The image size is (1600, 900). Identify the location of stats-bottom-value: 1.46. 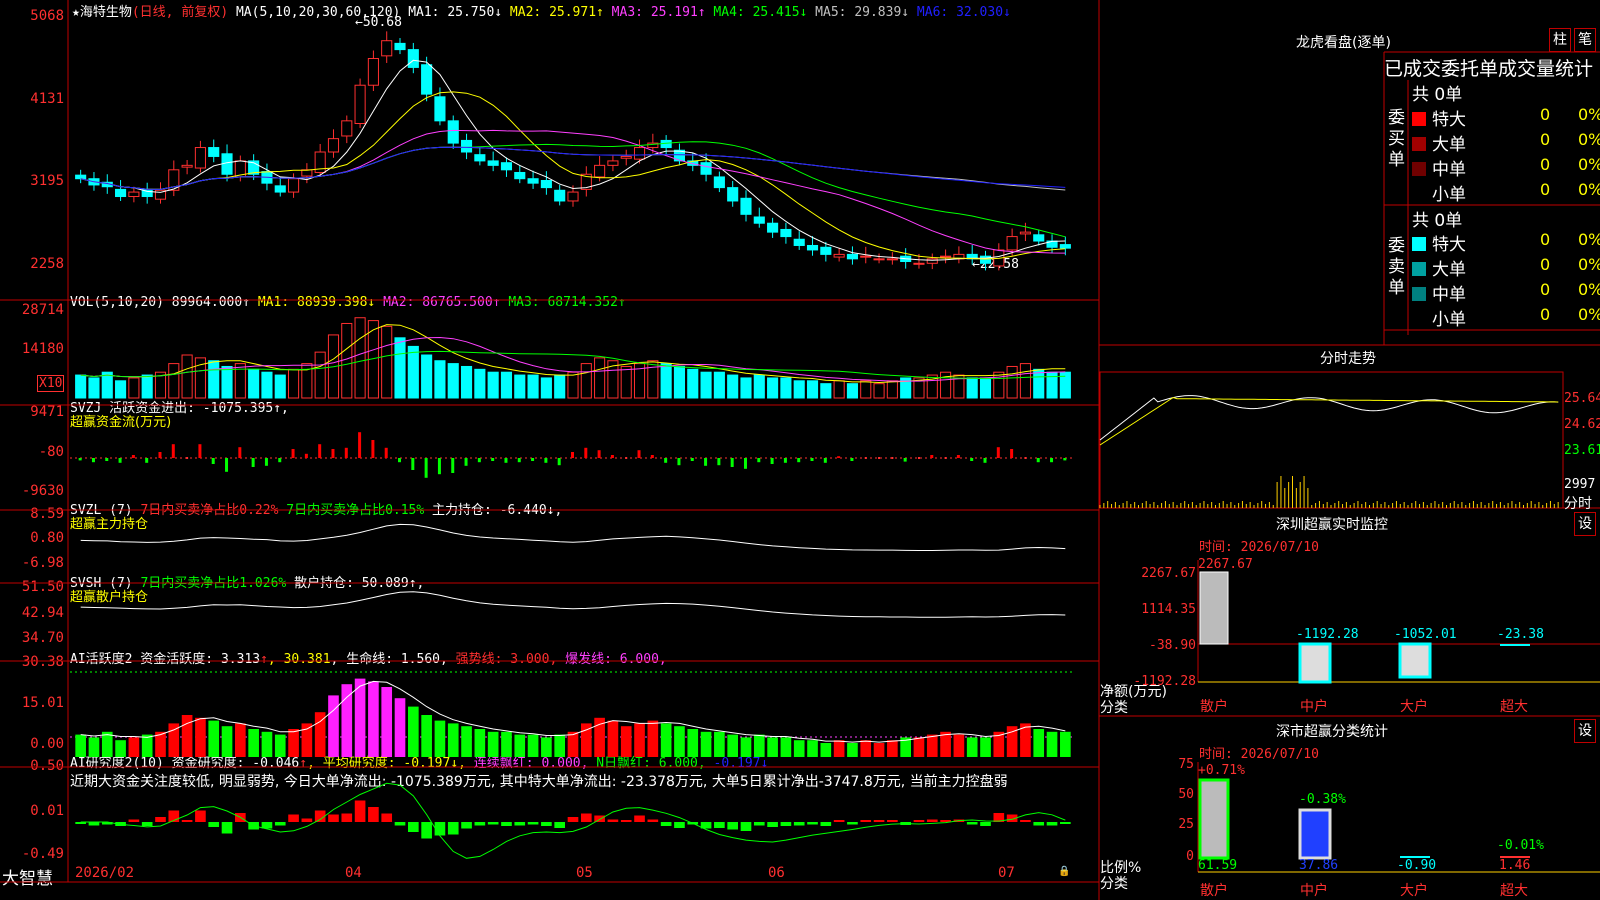
(1515, 865).